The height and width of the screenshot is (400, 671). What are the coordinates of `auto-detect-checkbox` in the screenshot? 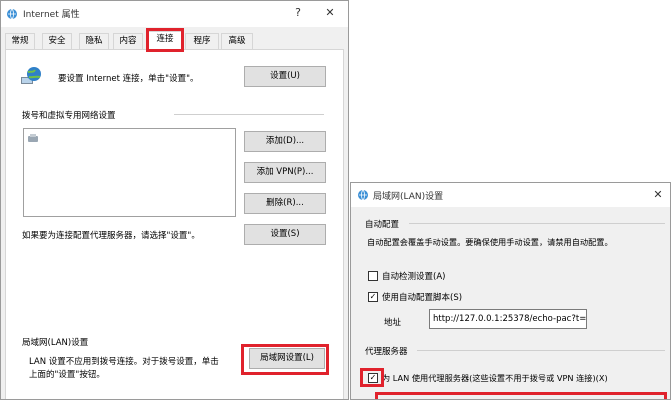 It's located at (373, 276).